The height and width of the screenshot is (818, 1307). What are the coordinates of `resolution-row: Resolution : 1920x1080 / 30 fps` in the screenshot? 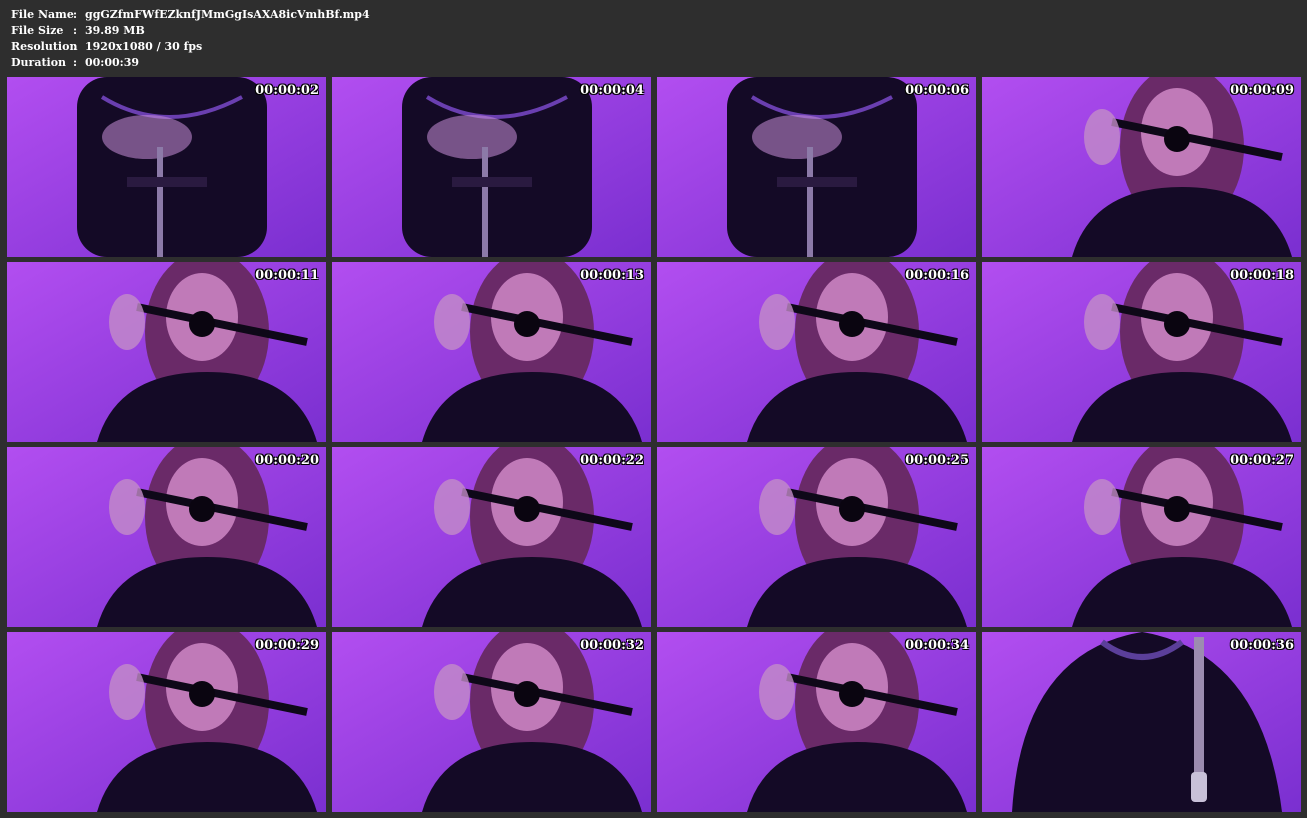 It's located at (190, 47).